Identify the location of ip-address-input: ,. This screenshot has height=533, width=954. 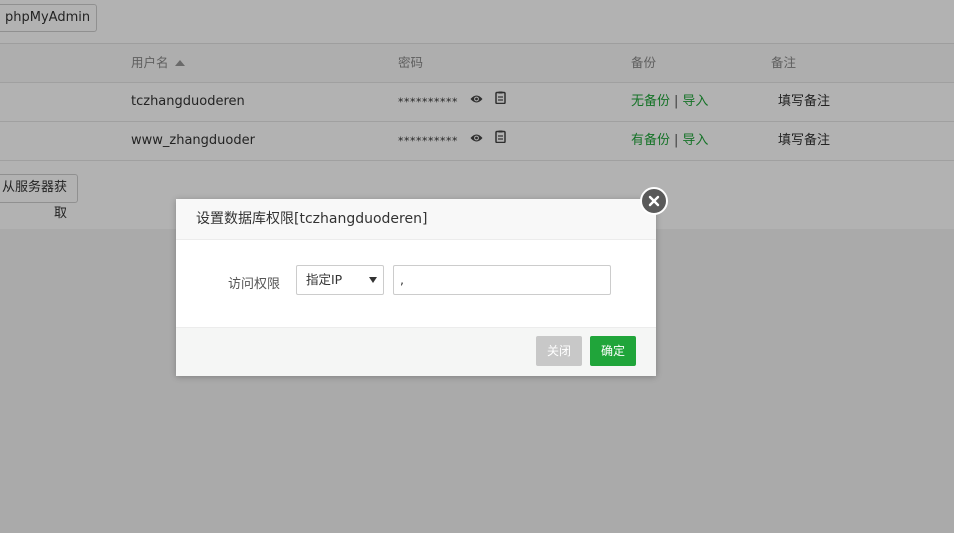
(502, 280).